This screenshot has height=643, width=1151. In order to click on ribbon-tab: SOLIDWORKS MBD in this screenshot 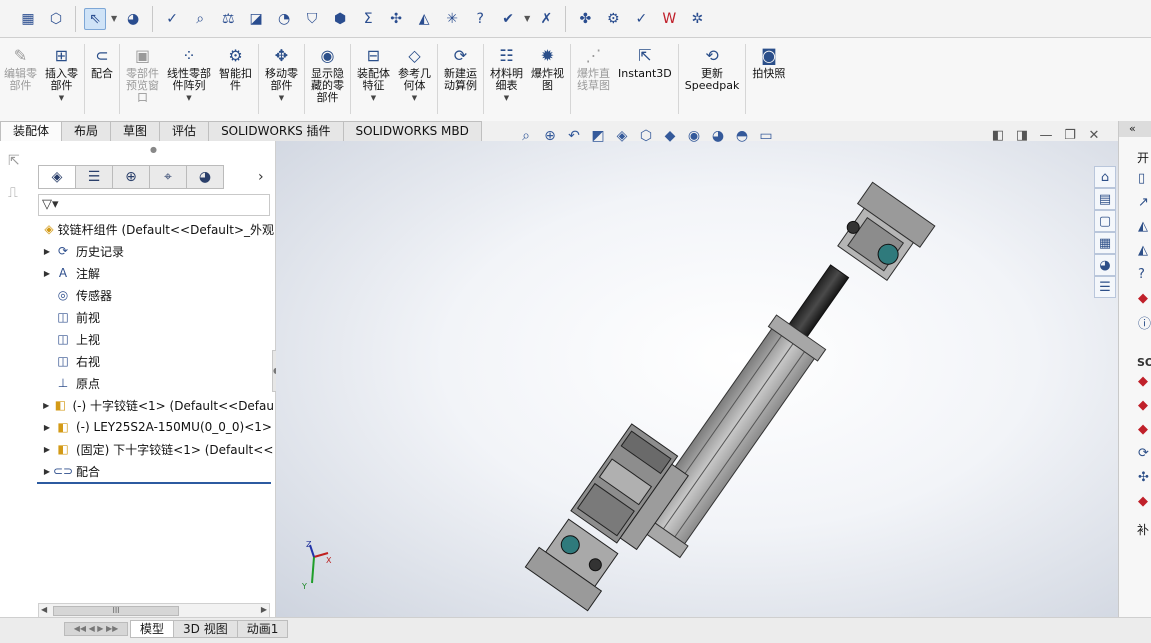, I will do `click(412, 131)`.